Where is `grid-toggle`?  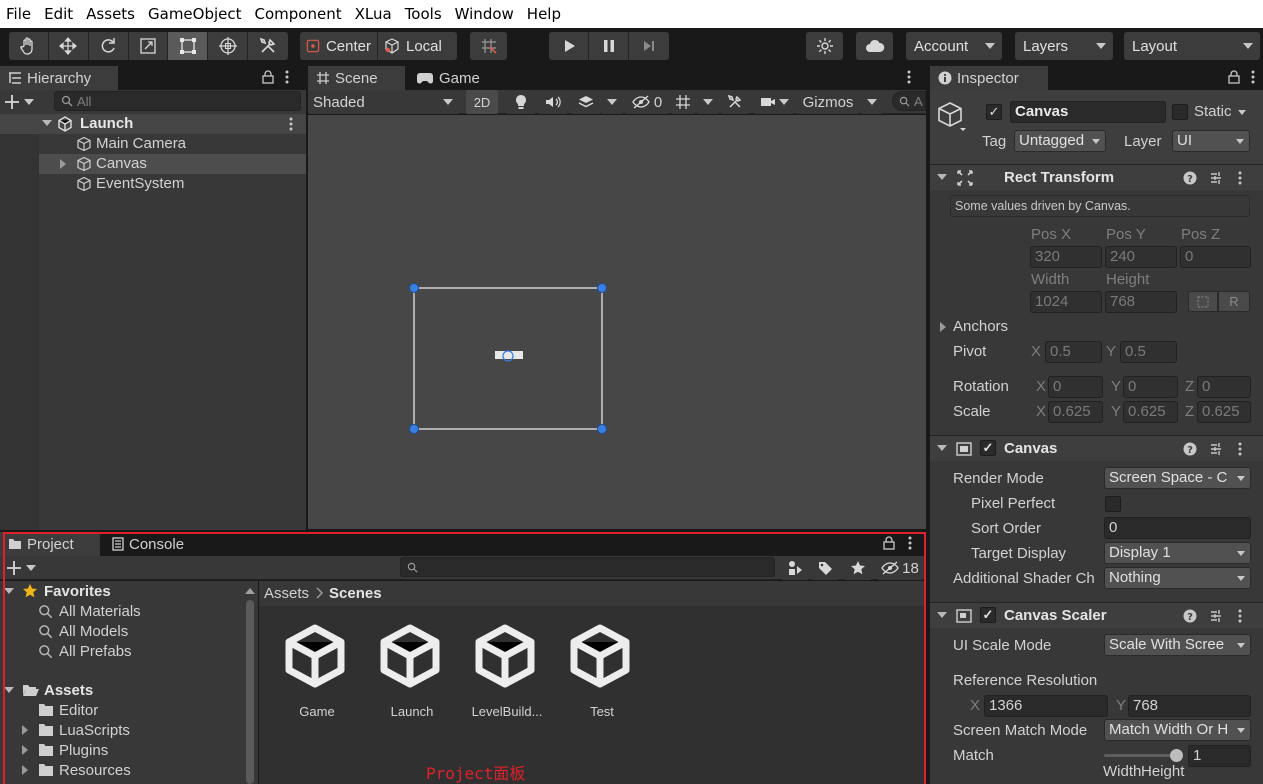 grid-toggle is located at coordinates (683, 102).